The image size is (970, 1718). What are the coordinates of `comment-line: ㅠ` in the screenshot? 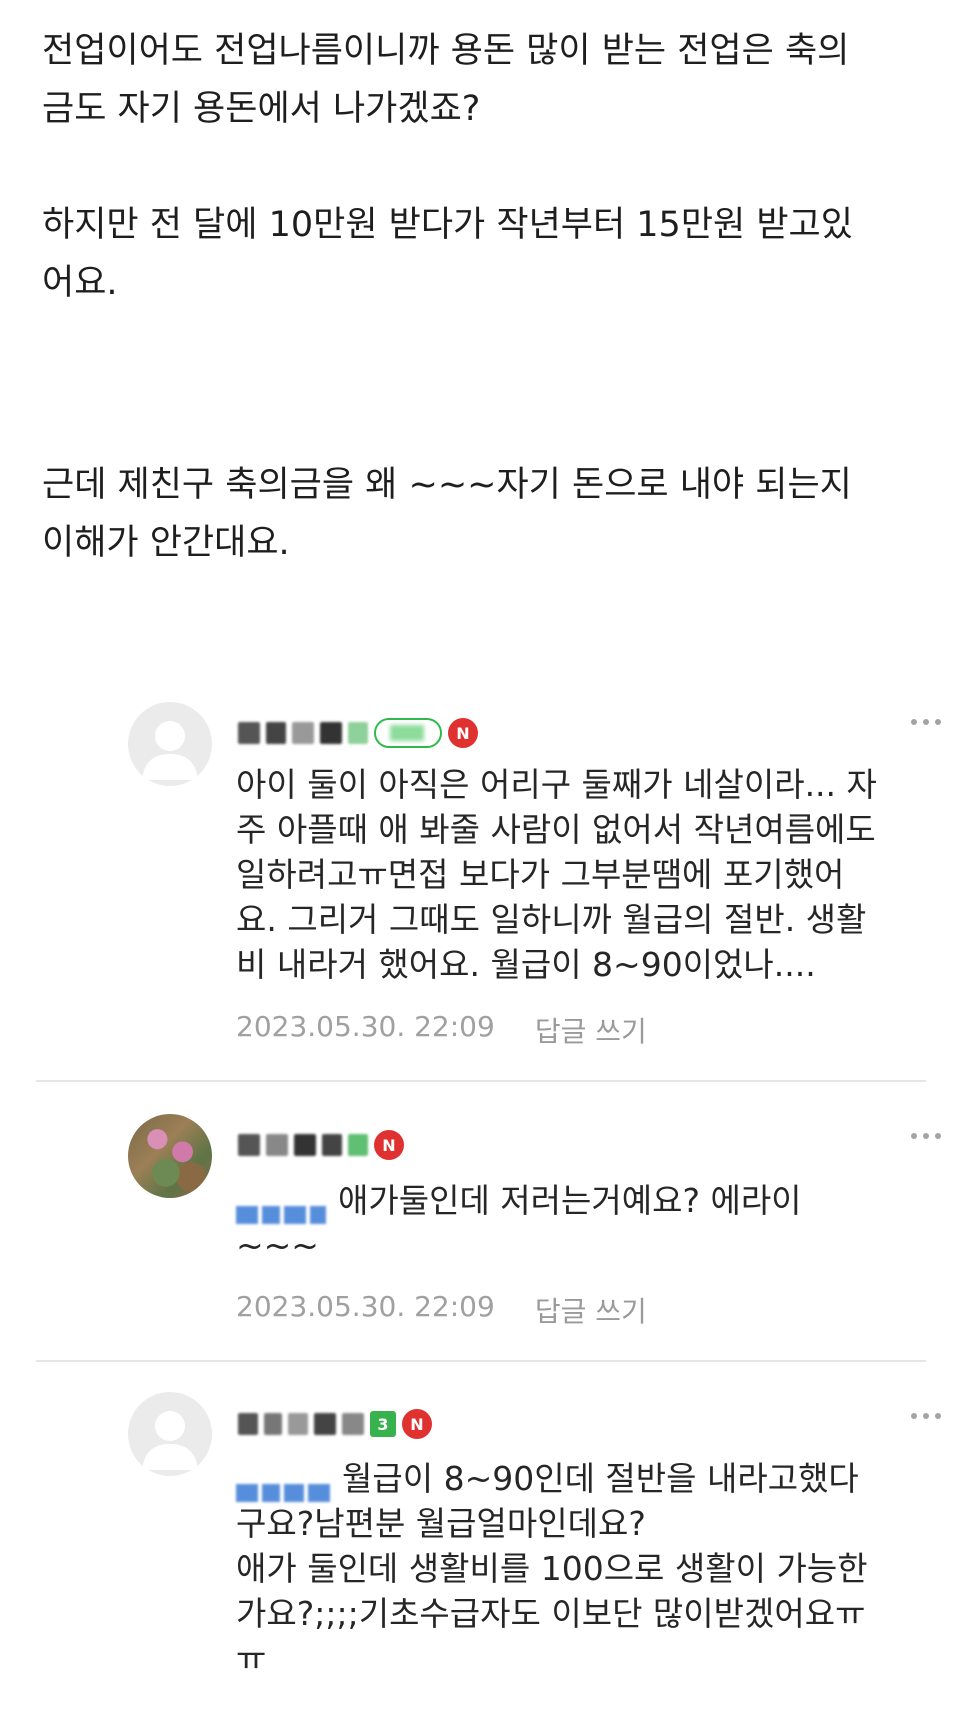 It's located at (251, 1658).